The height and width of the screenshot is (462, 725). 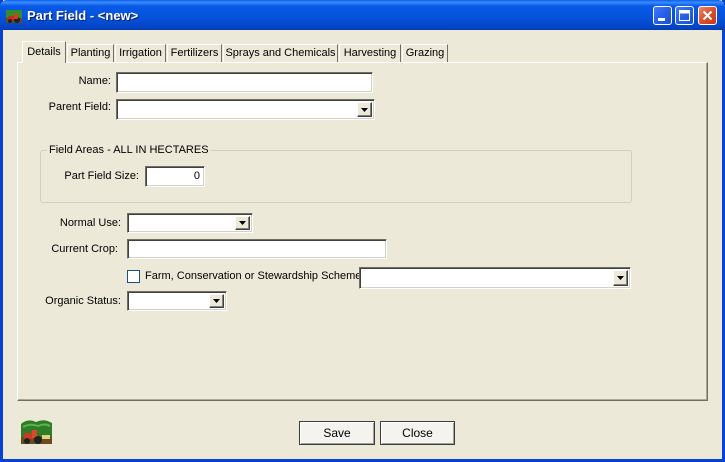 What do you see at coordinates (337, 433) in the screenshot?
I see `save-button: Save` at bounding box center [337, 433].